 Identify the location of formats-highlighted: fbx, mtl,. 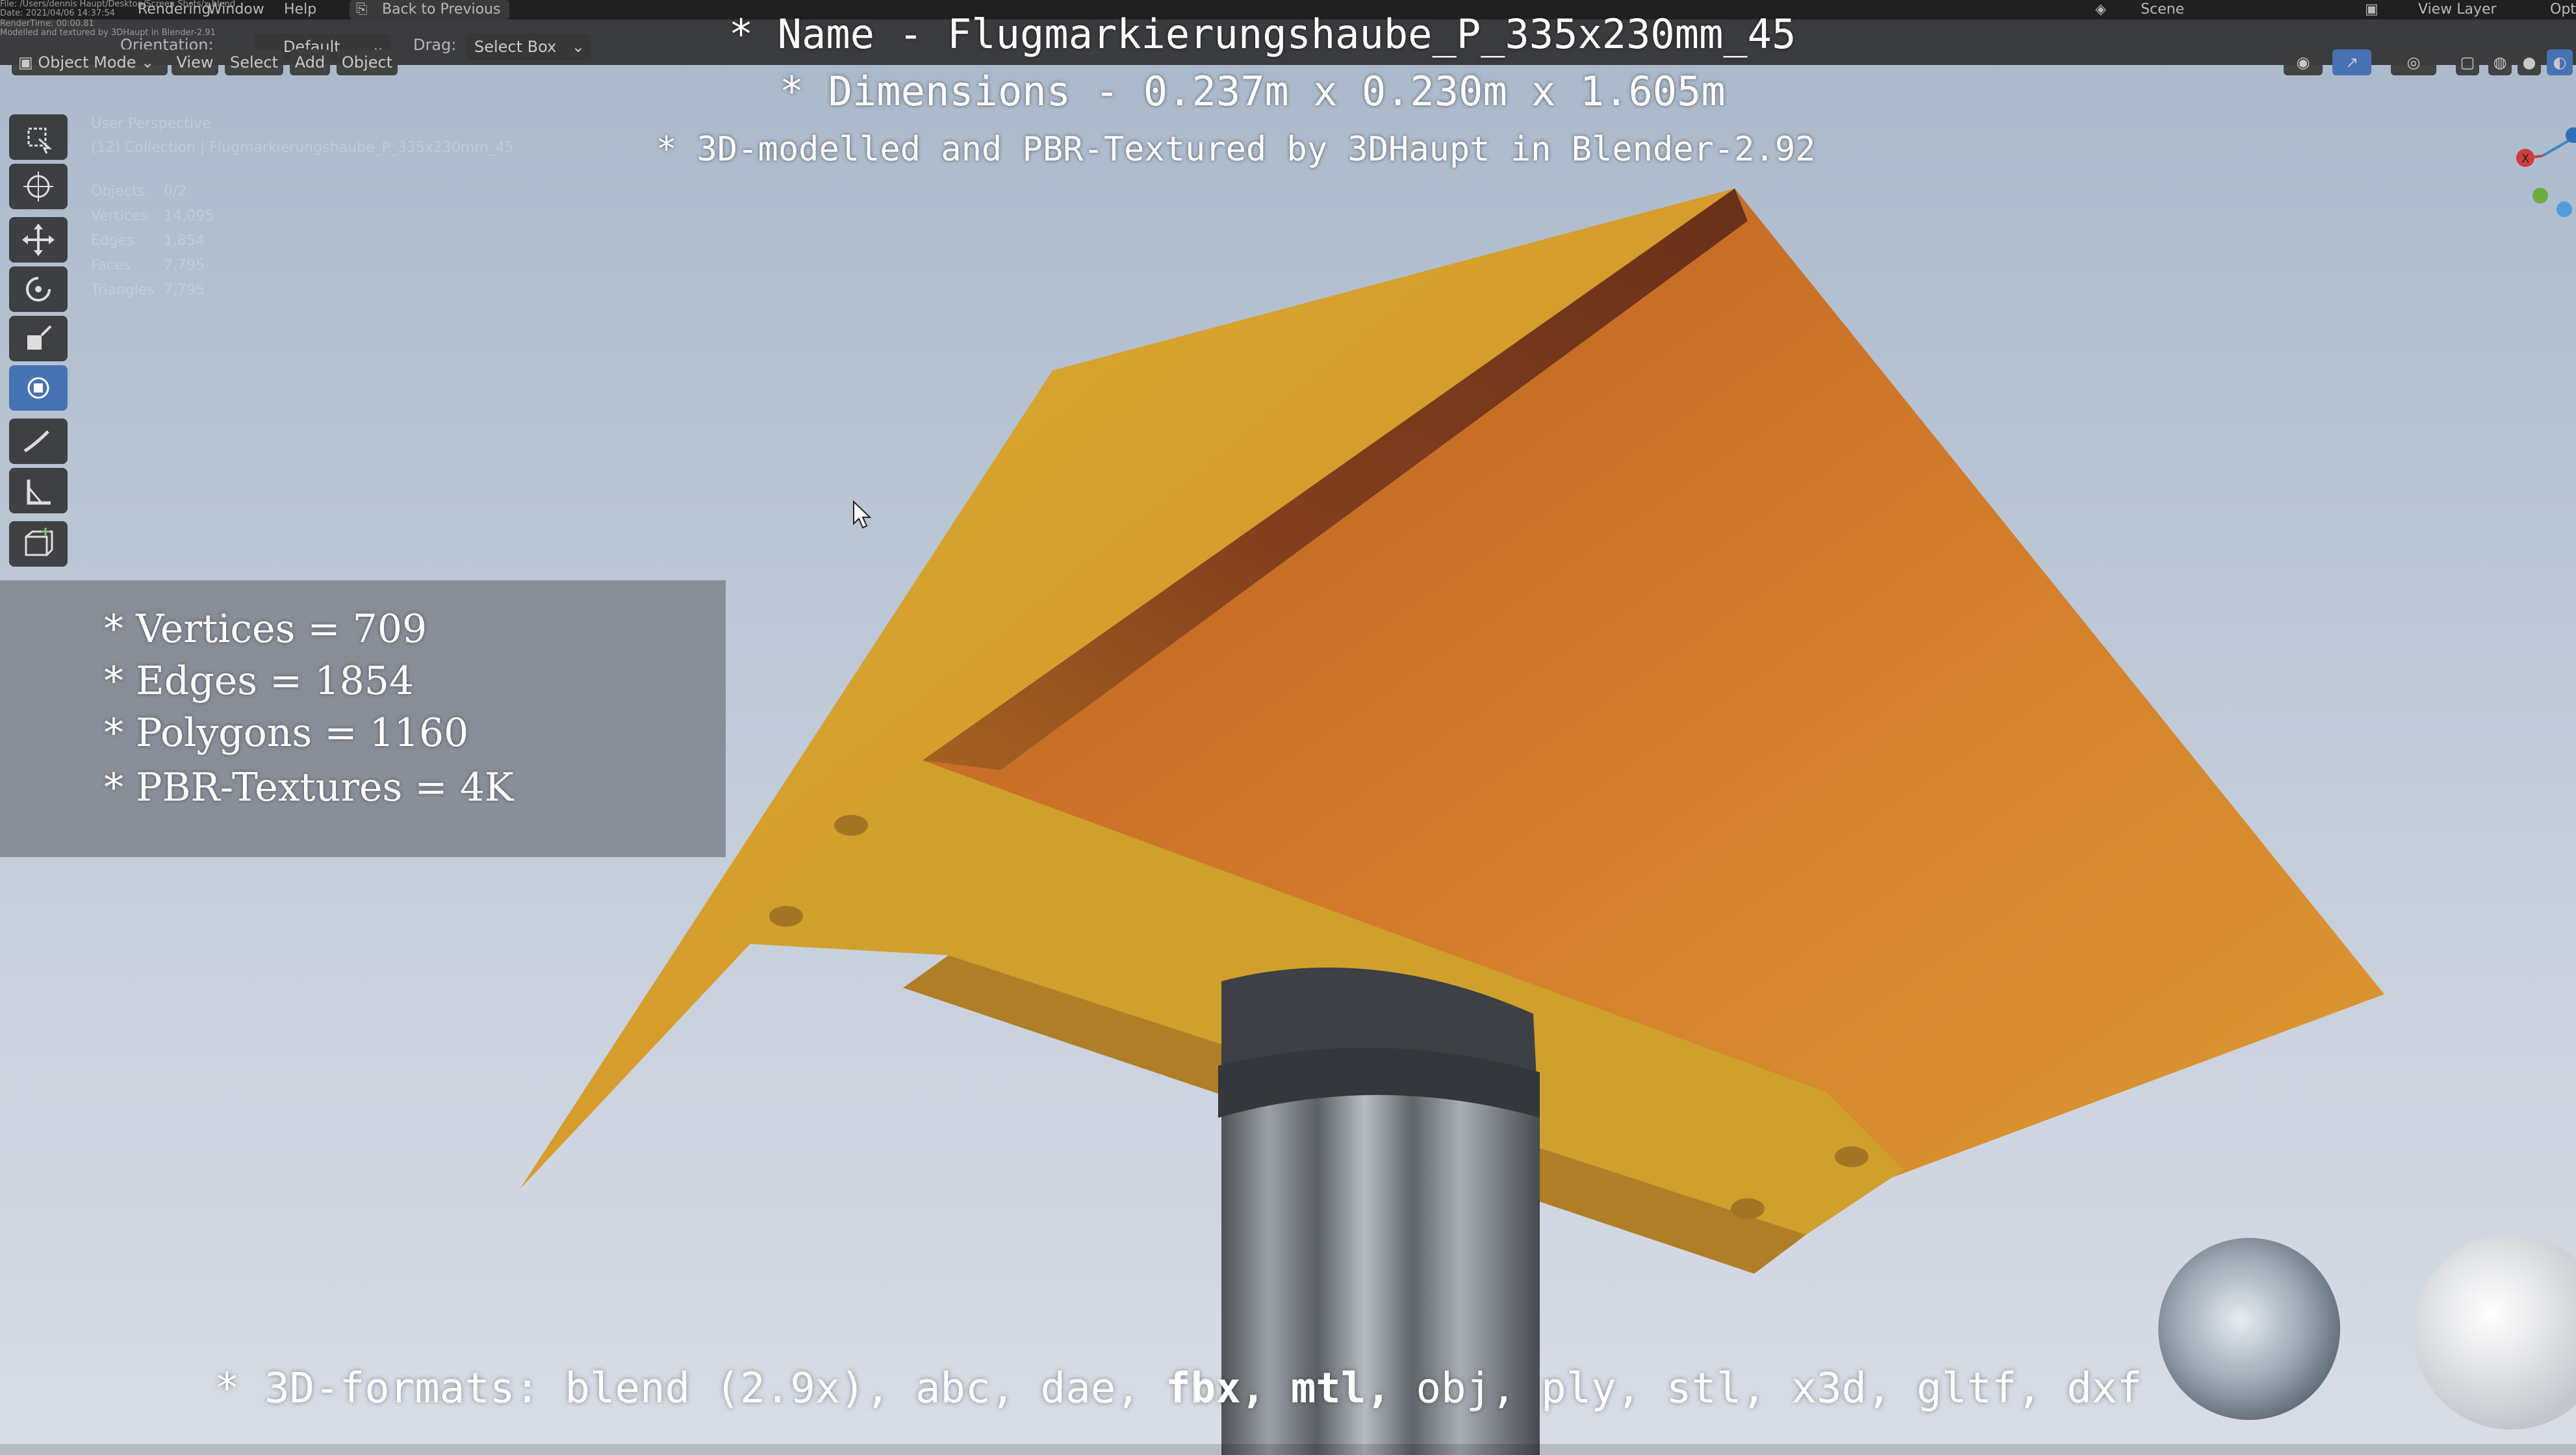
(1291, 1389).